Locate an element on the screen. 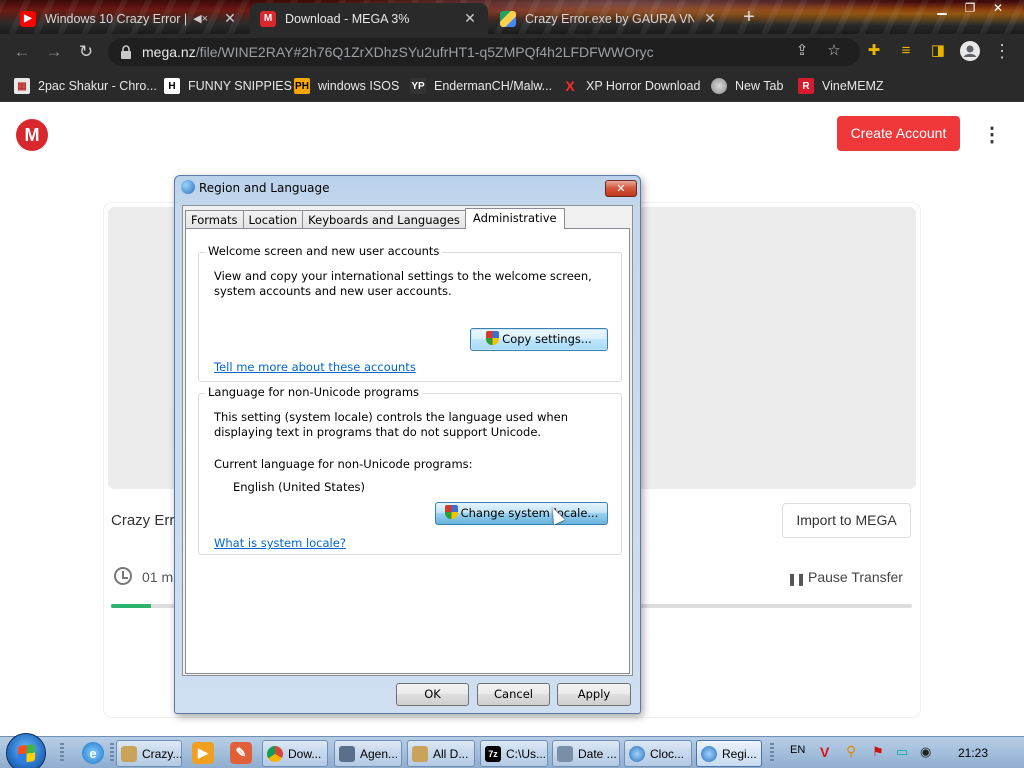 Image resolution: width=1024 pixels, height=768 pixels. tab-location: Location is located at coordinates (273, 219).